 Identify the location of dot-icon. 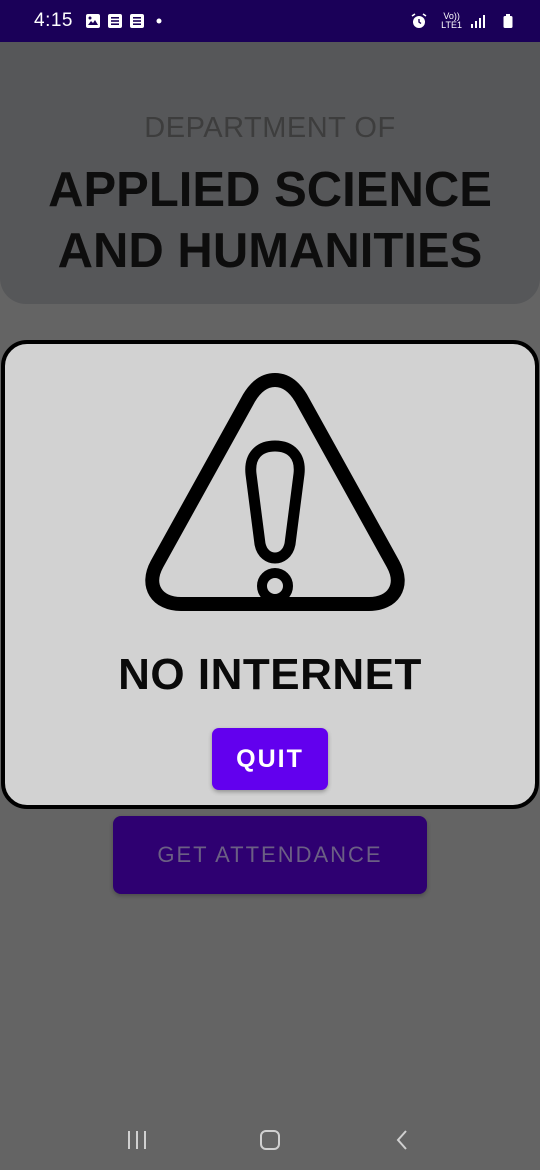
(159, 21).